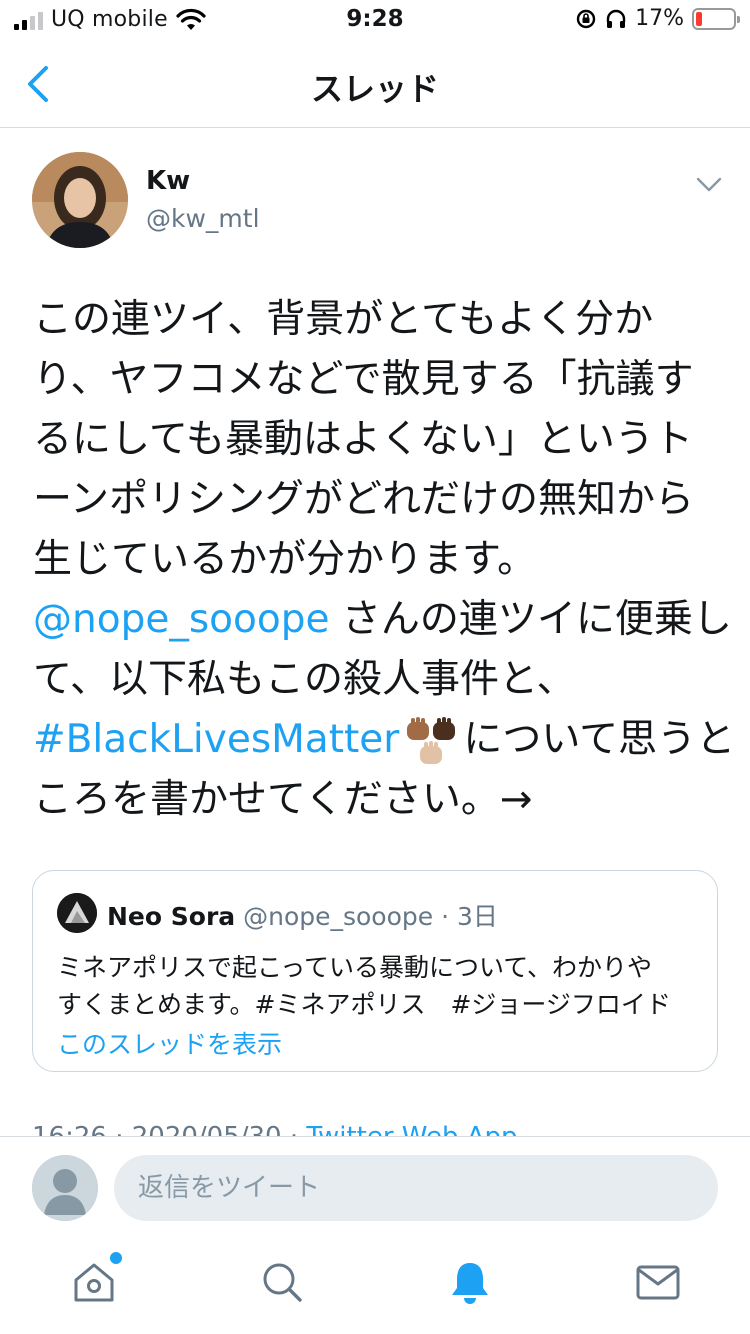  Describe the element at coordinates (416, 1188) in the screenshot. I see `reply-input` at that location.